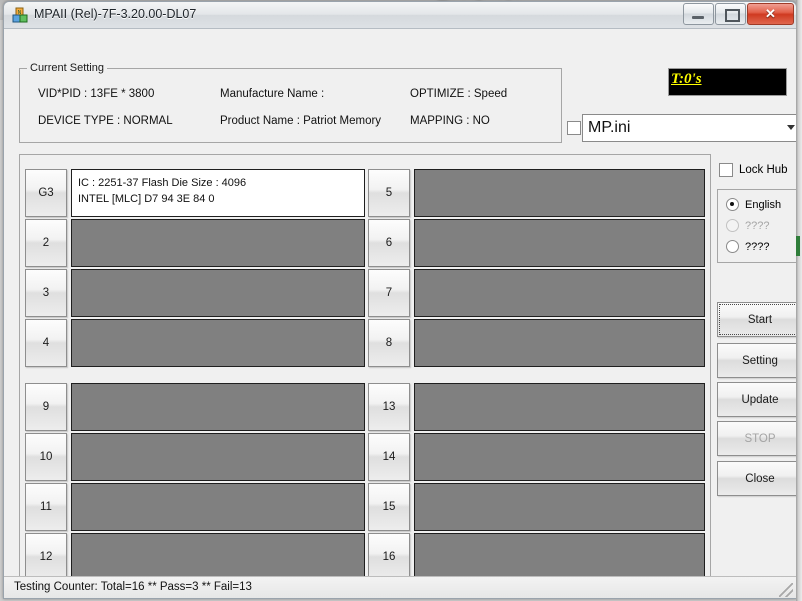  Describe the element at coordinates (389, 343) in the screenshot. I see `slot-button-8: 8` at that location.